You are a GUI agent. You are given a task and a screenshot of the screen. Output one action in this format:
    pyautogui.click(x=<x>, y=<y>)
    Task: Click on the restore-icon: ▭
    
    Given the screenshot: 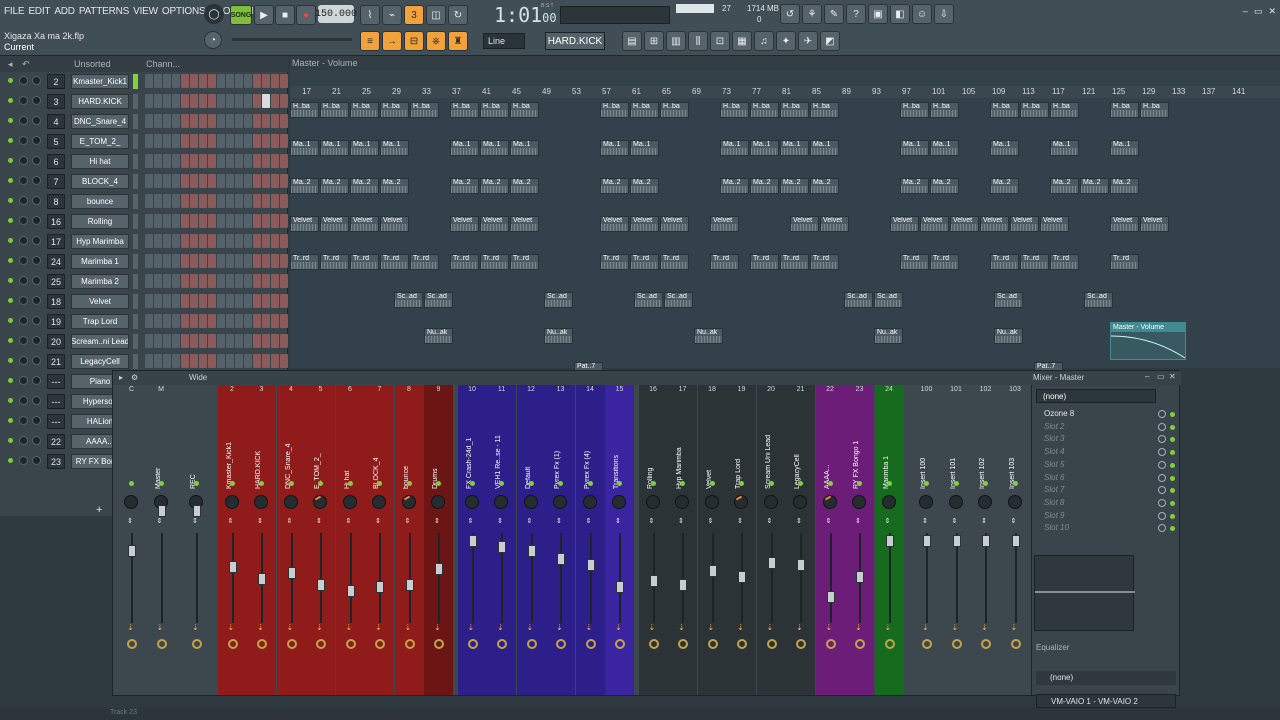 What is the action you would take?
    pyautogui.click(x=1258, y=11)
    